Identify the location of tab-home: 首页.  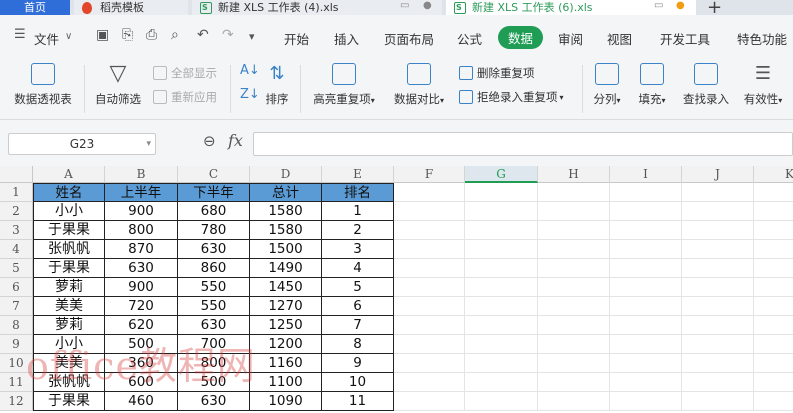
(35, 7).